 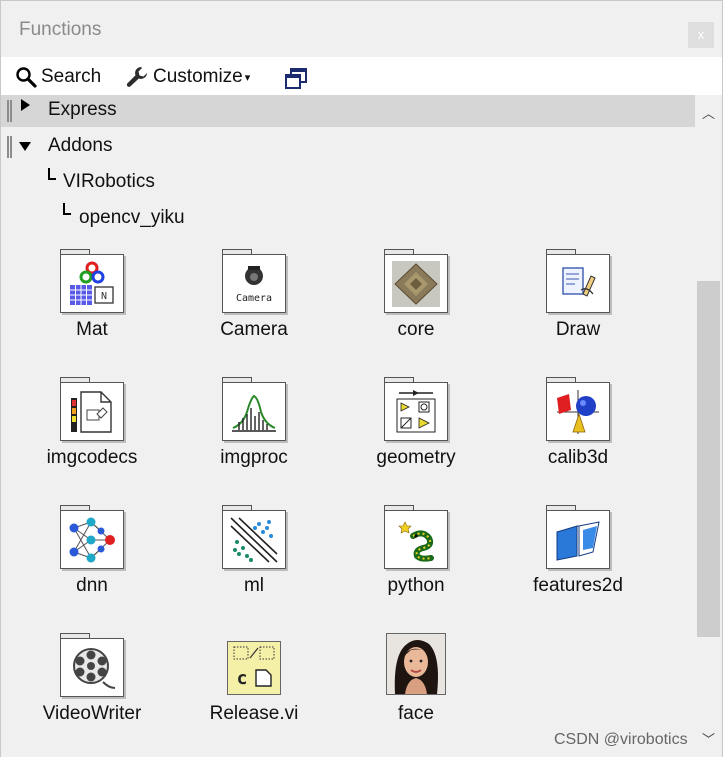 I want to click on item-label: features2d, so click(x=578, y=585).